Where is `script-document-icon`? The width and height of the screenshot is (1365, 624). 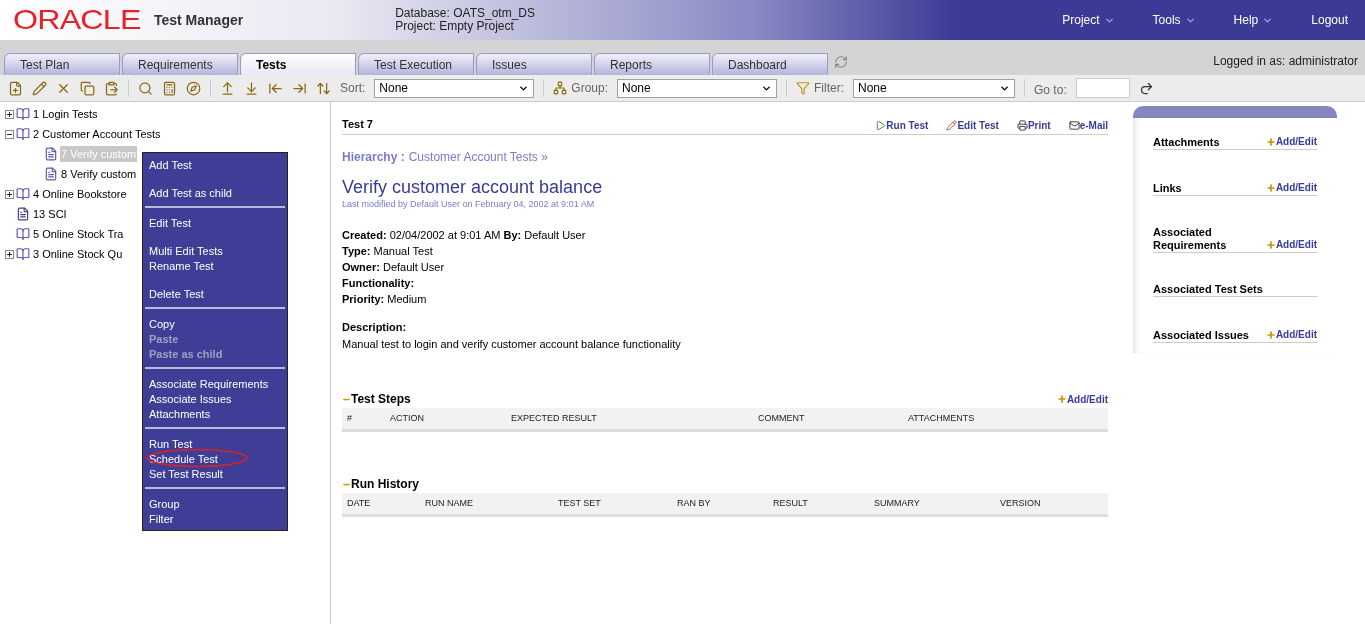 script-document-icon is located at coordinates (23, 214).